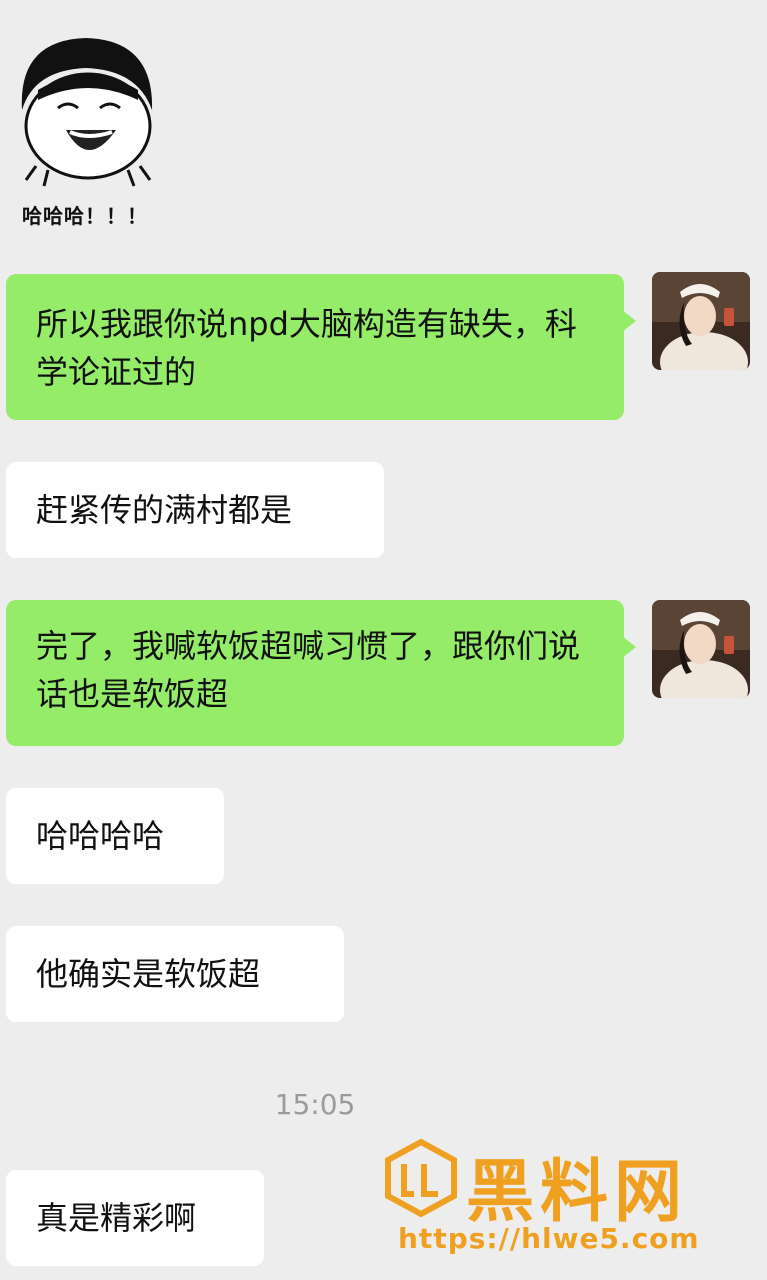  I want to click on incoming-message-bubble: 哈哈哈哈, so click(115, 836).